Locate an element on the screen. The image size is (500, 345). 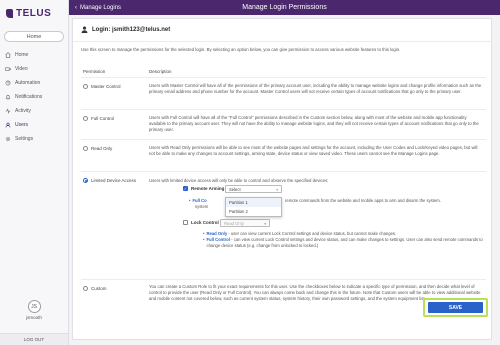
sidebar-item-automation: Automation is located at coordinates (34, 83).